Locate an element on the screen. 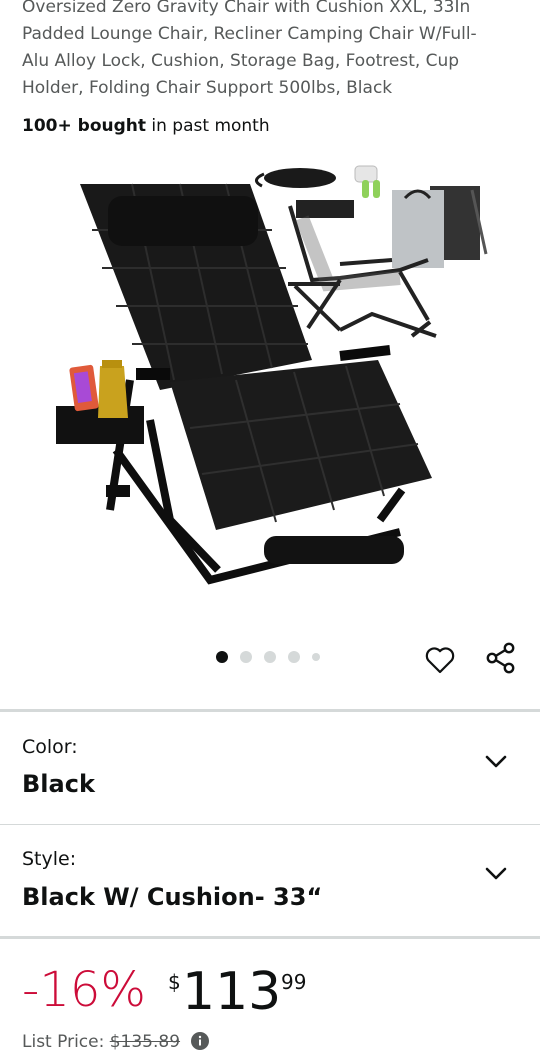  earplugs-thumbnail is located at coordinates (367, 181).